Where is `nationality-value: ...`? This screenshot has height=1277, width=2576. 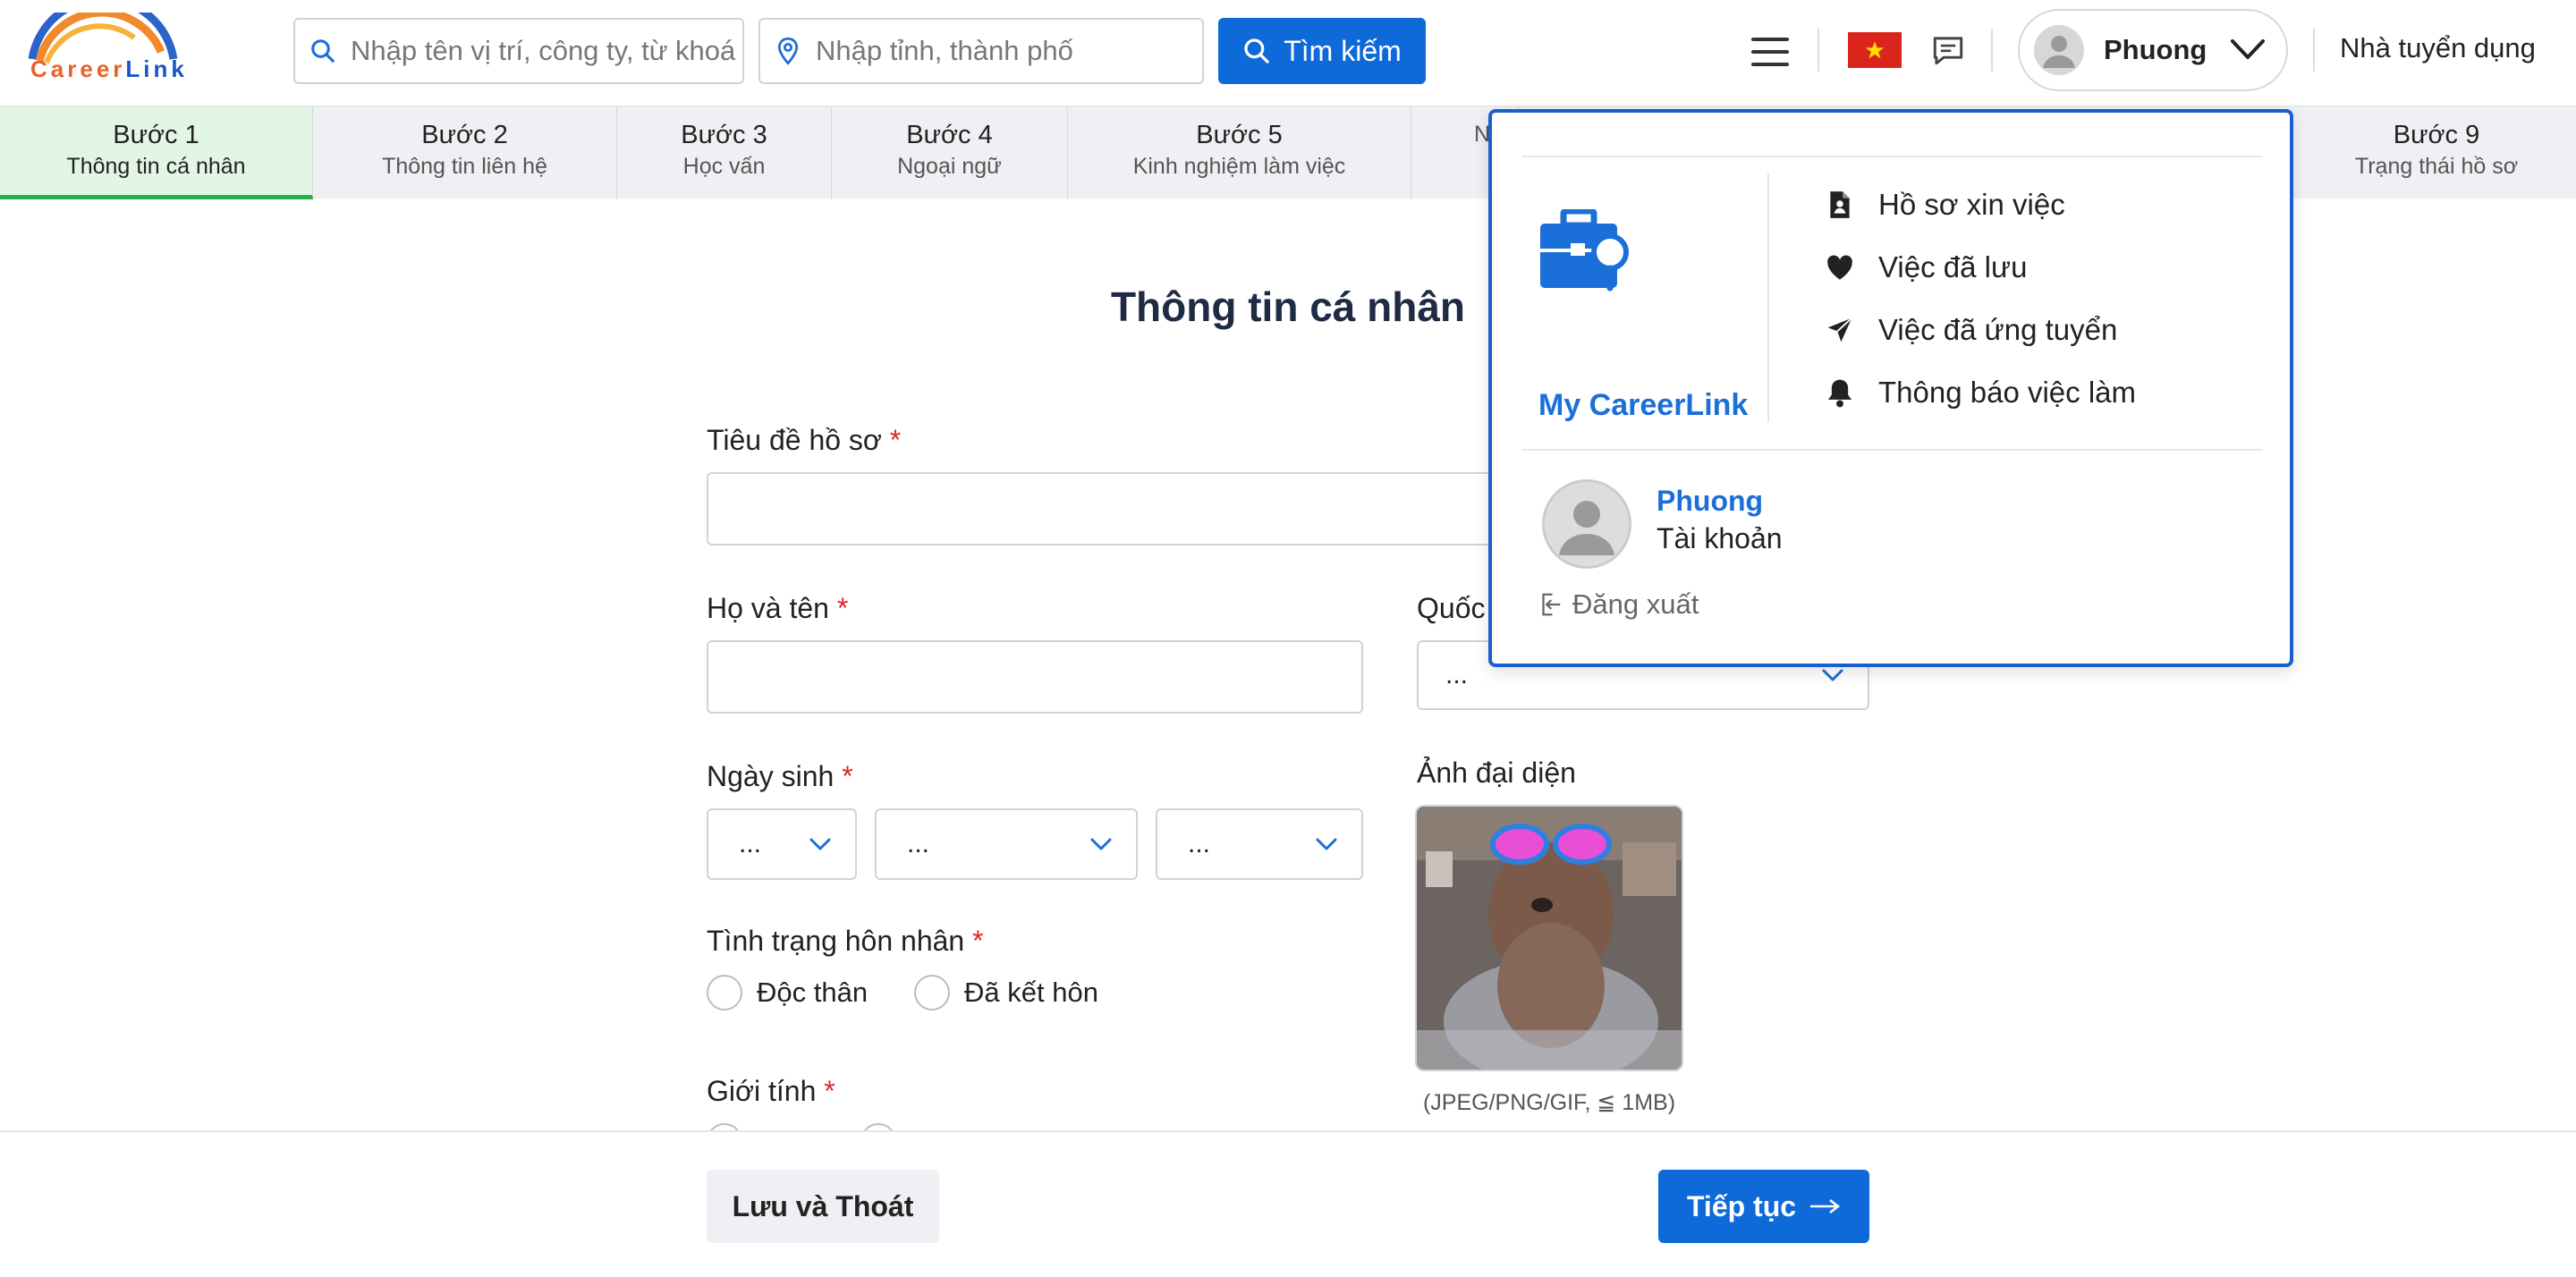 nationality-value: ... is located at coordinates (1457, 674).